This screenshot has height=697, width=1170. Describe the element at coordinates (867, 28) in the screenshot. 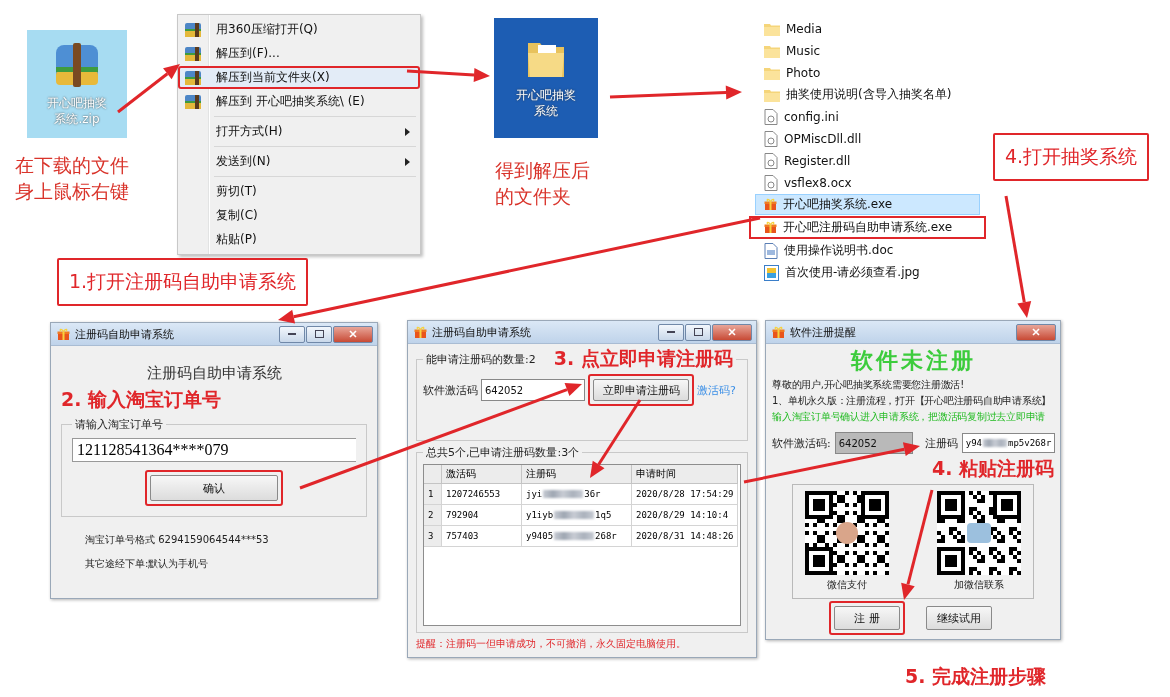

I see `file-row: Media` at that location.